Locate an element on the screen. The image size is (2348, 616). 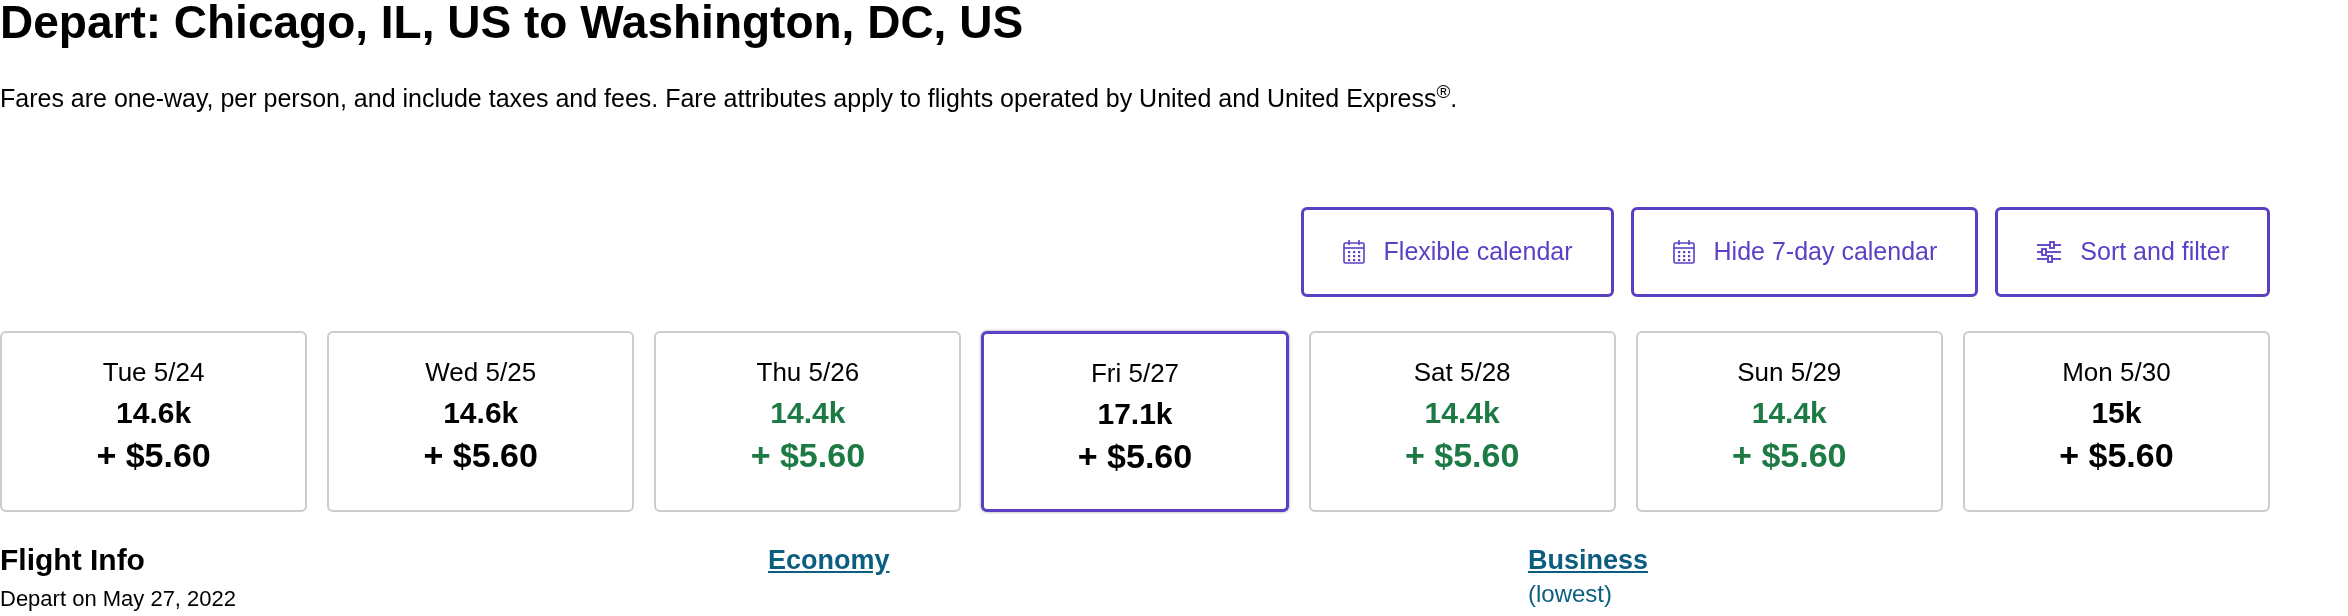
date-card: Sun 5/29 14.4k + $5.60 is located at coordinates (1789, 421).